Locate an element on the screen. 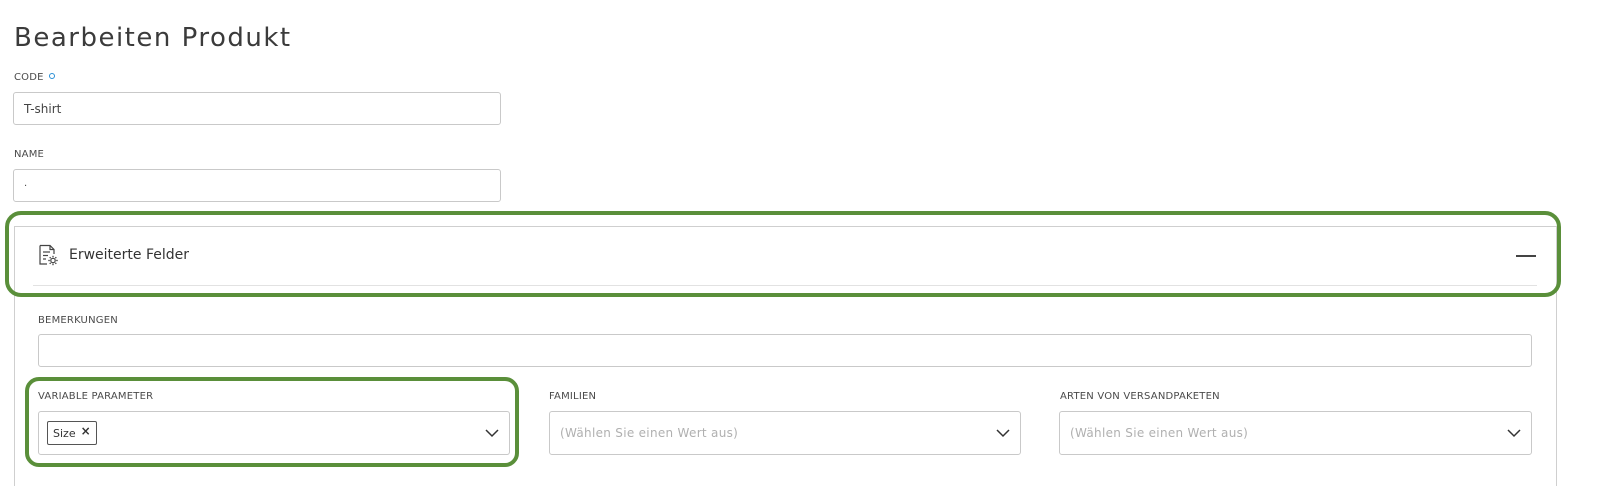 The height and width of the screenshot is (486, 1618). minus-icon is located at coordinates (1526, 256).